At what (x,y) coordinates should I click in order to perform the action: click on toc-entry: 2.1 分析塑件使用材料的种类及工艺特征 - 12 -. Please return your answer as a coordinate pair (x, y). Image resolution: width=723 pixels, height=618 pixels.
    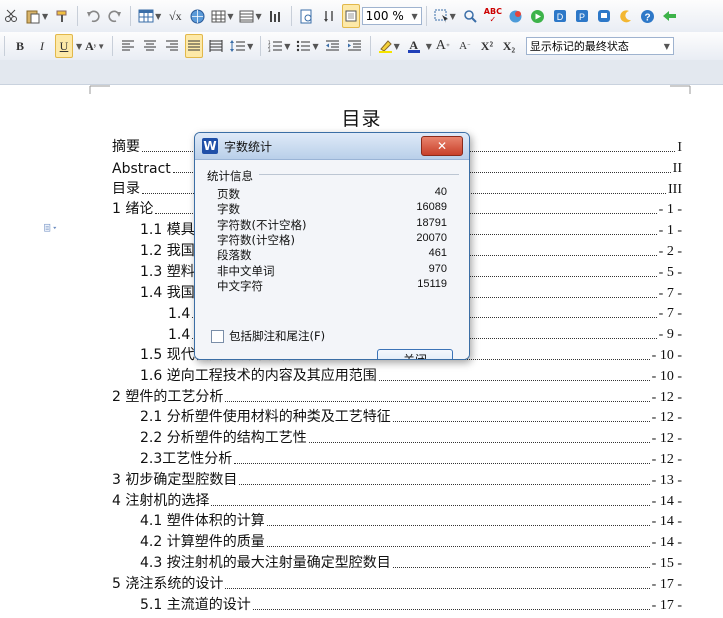
    Looking at the image, I should click on (411, 416).